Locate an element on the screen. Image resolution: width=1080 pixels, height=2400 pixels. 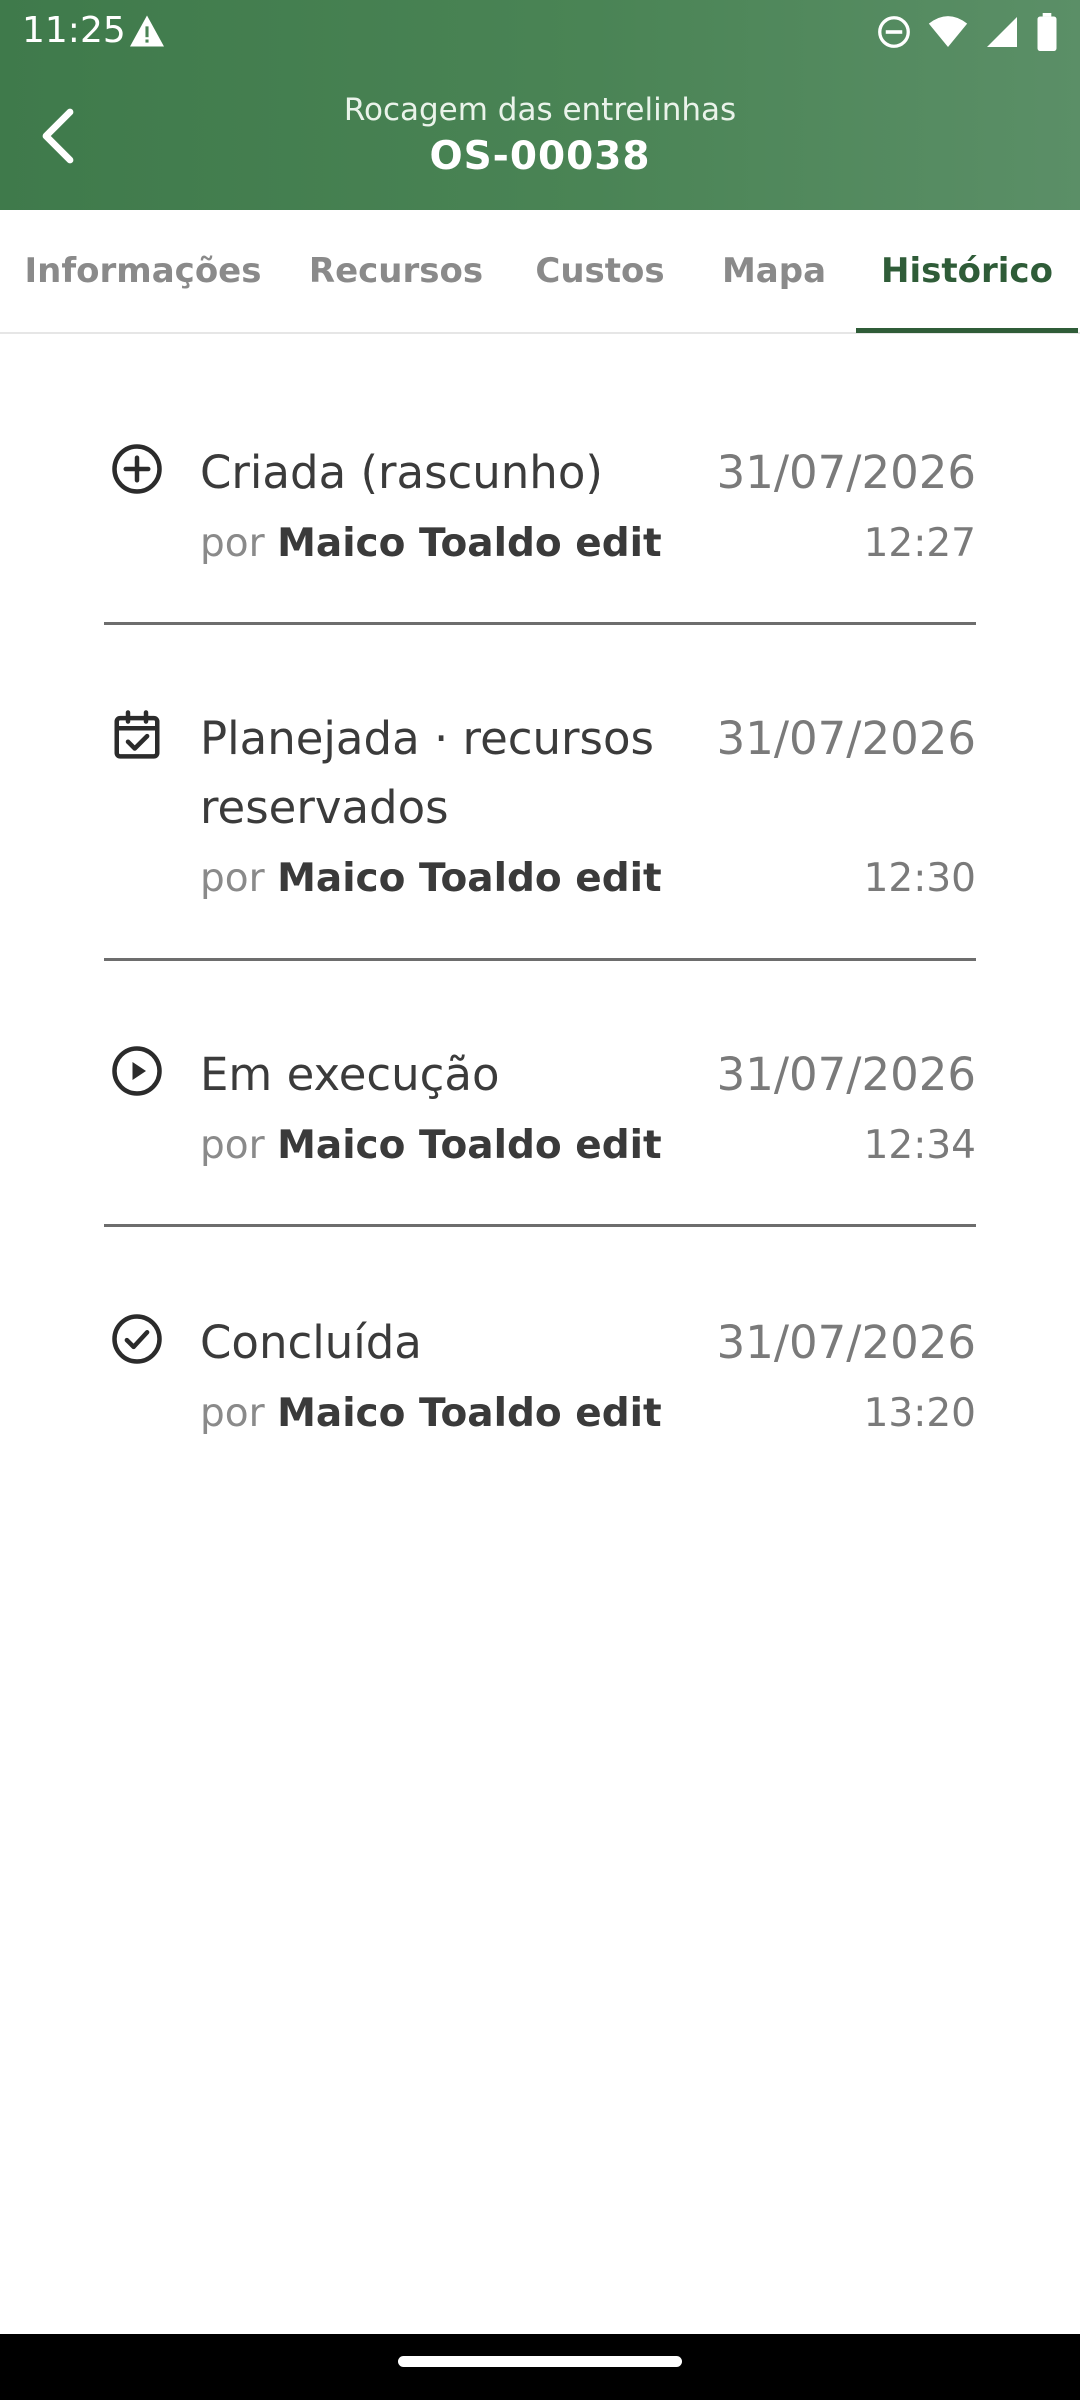
history-time: 12:34 is located at coordinates (919, 1145).